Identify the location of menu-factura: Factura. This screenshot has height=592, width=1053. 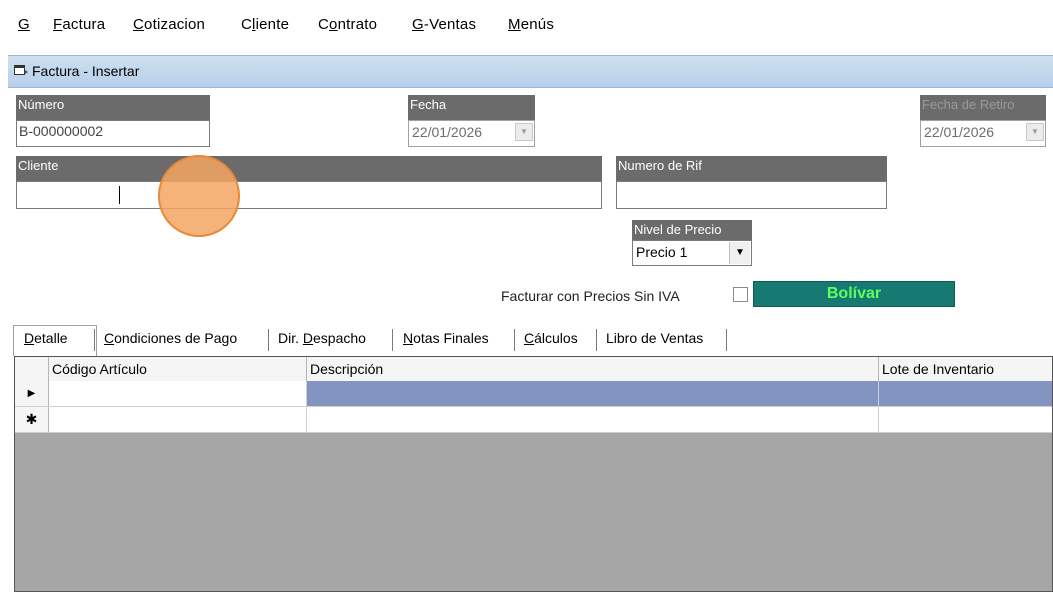
(79, 24).